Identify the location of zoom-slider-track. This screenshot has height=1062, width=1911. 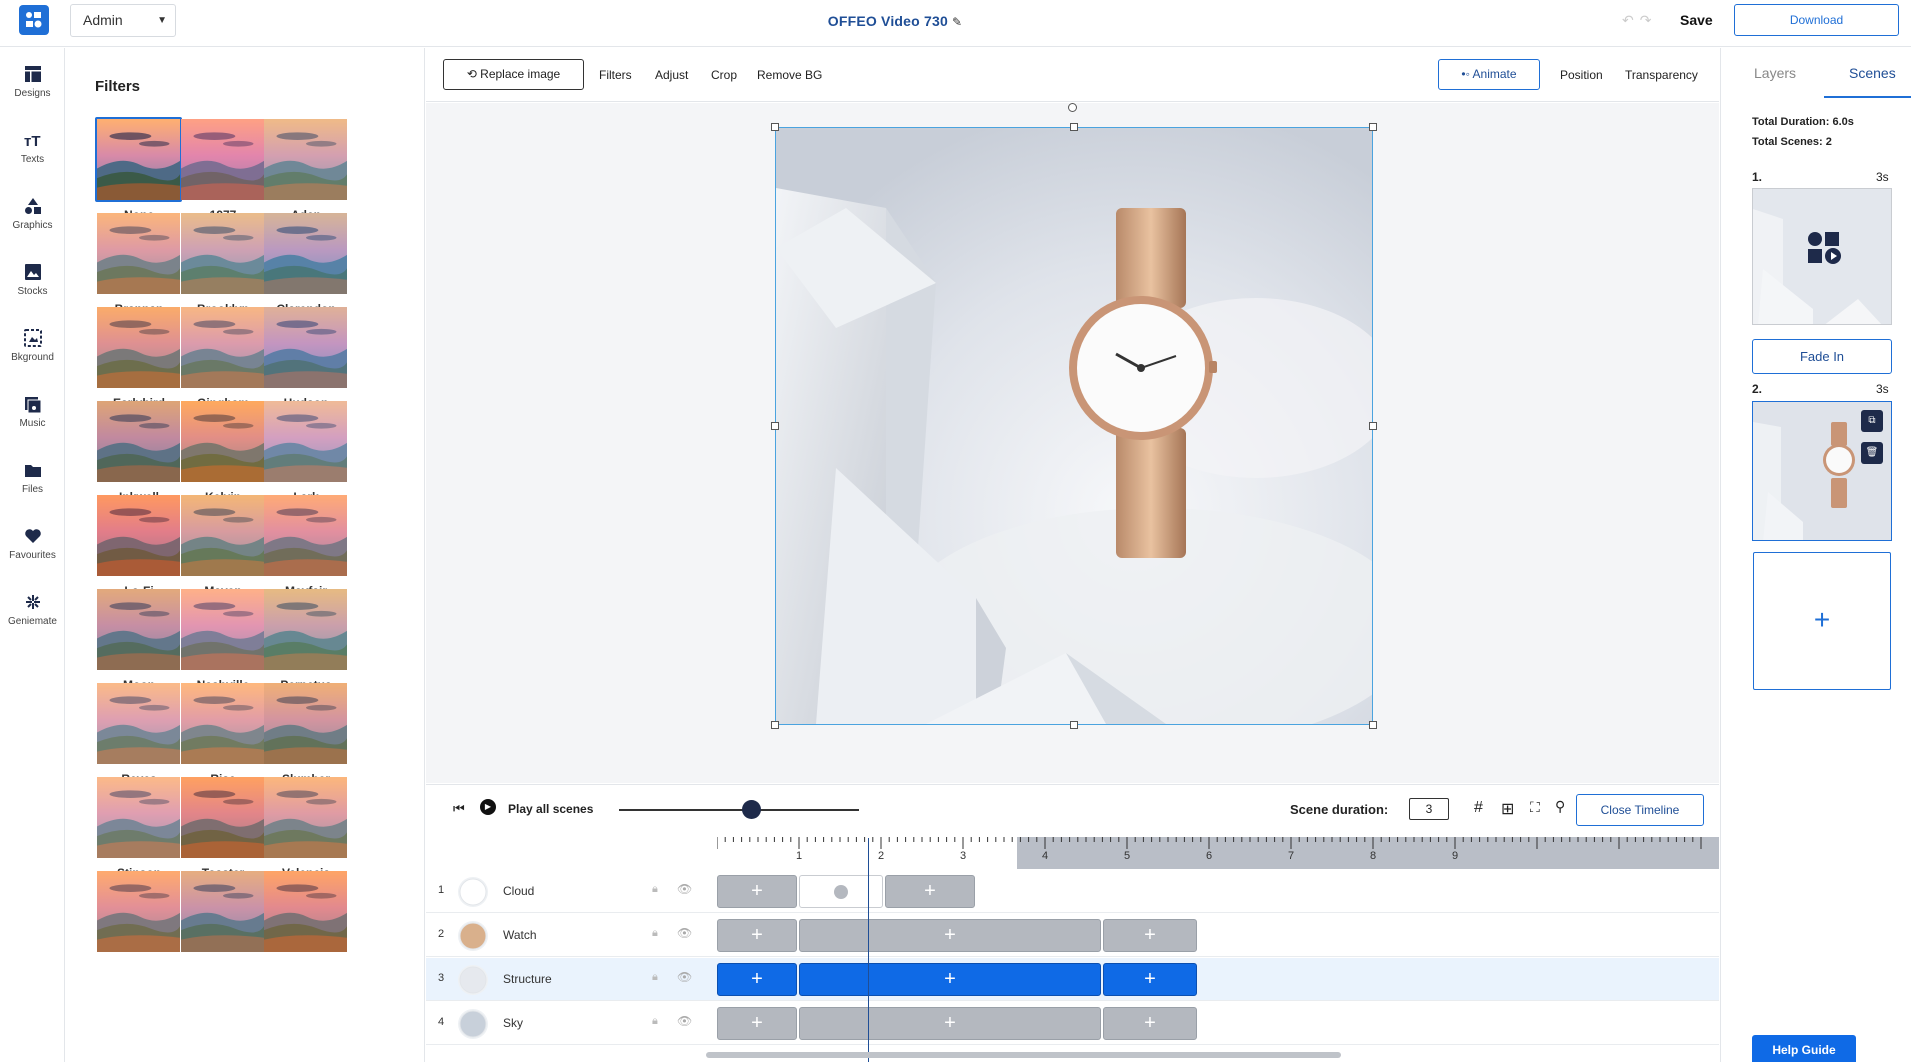
(739, 810).